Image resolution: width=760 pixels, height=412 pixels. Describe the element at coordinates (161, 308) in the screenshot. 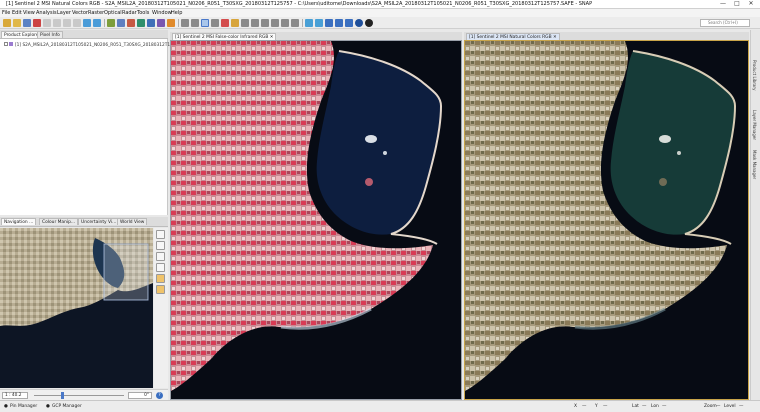

I see `navigation-tools` at that location.